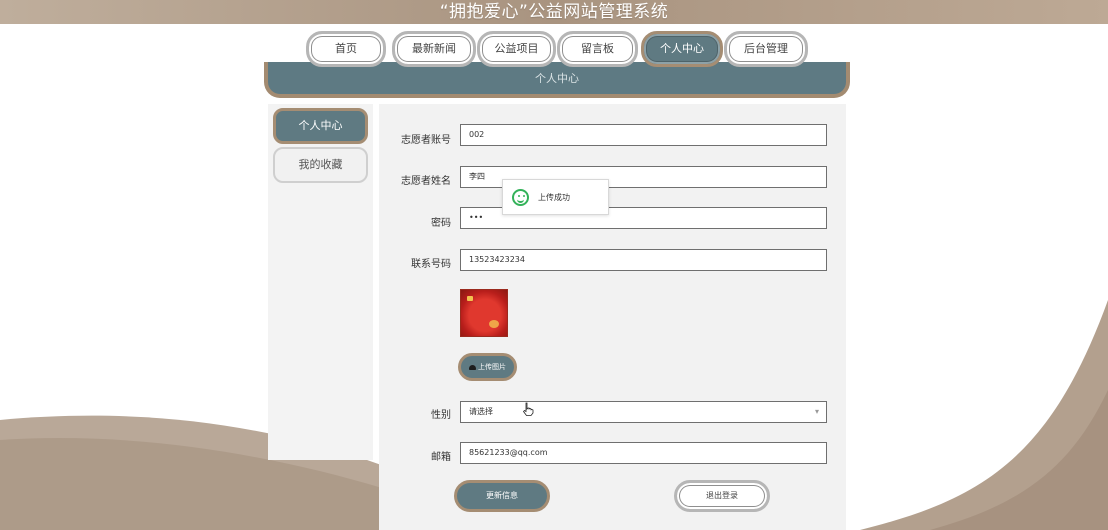 The height and width of the screenshot is (530, 1108). What do you see at coordinates (528, 409) in the screenshot?
I see `hand-cursor-icon` at bounding box center [528, 409].